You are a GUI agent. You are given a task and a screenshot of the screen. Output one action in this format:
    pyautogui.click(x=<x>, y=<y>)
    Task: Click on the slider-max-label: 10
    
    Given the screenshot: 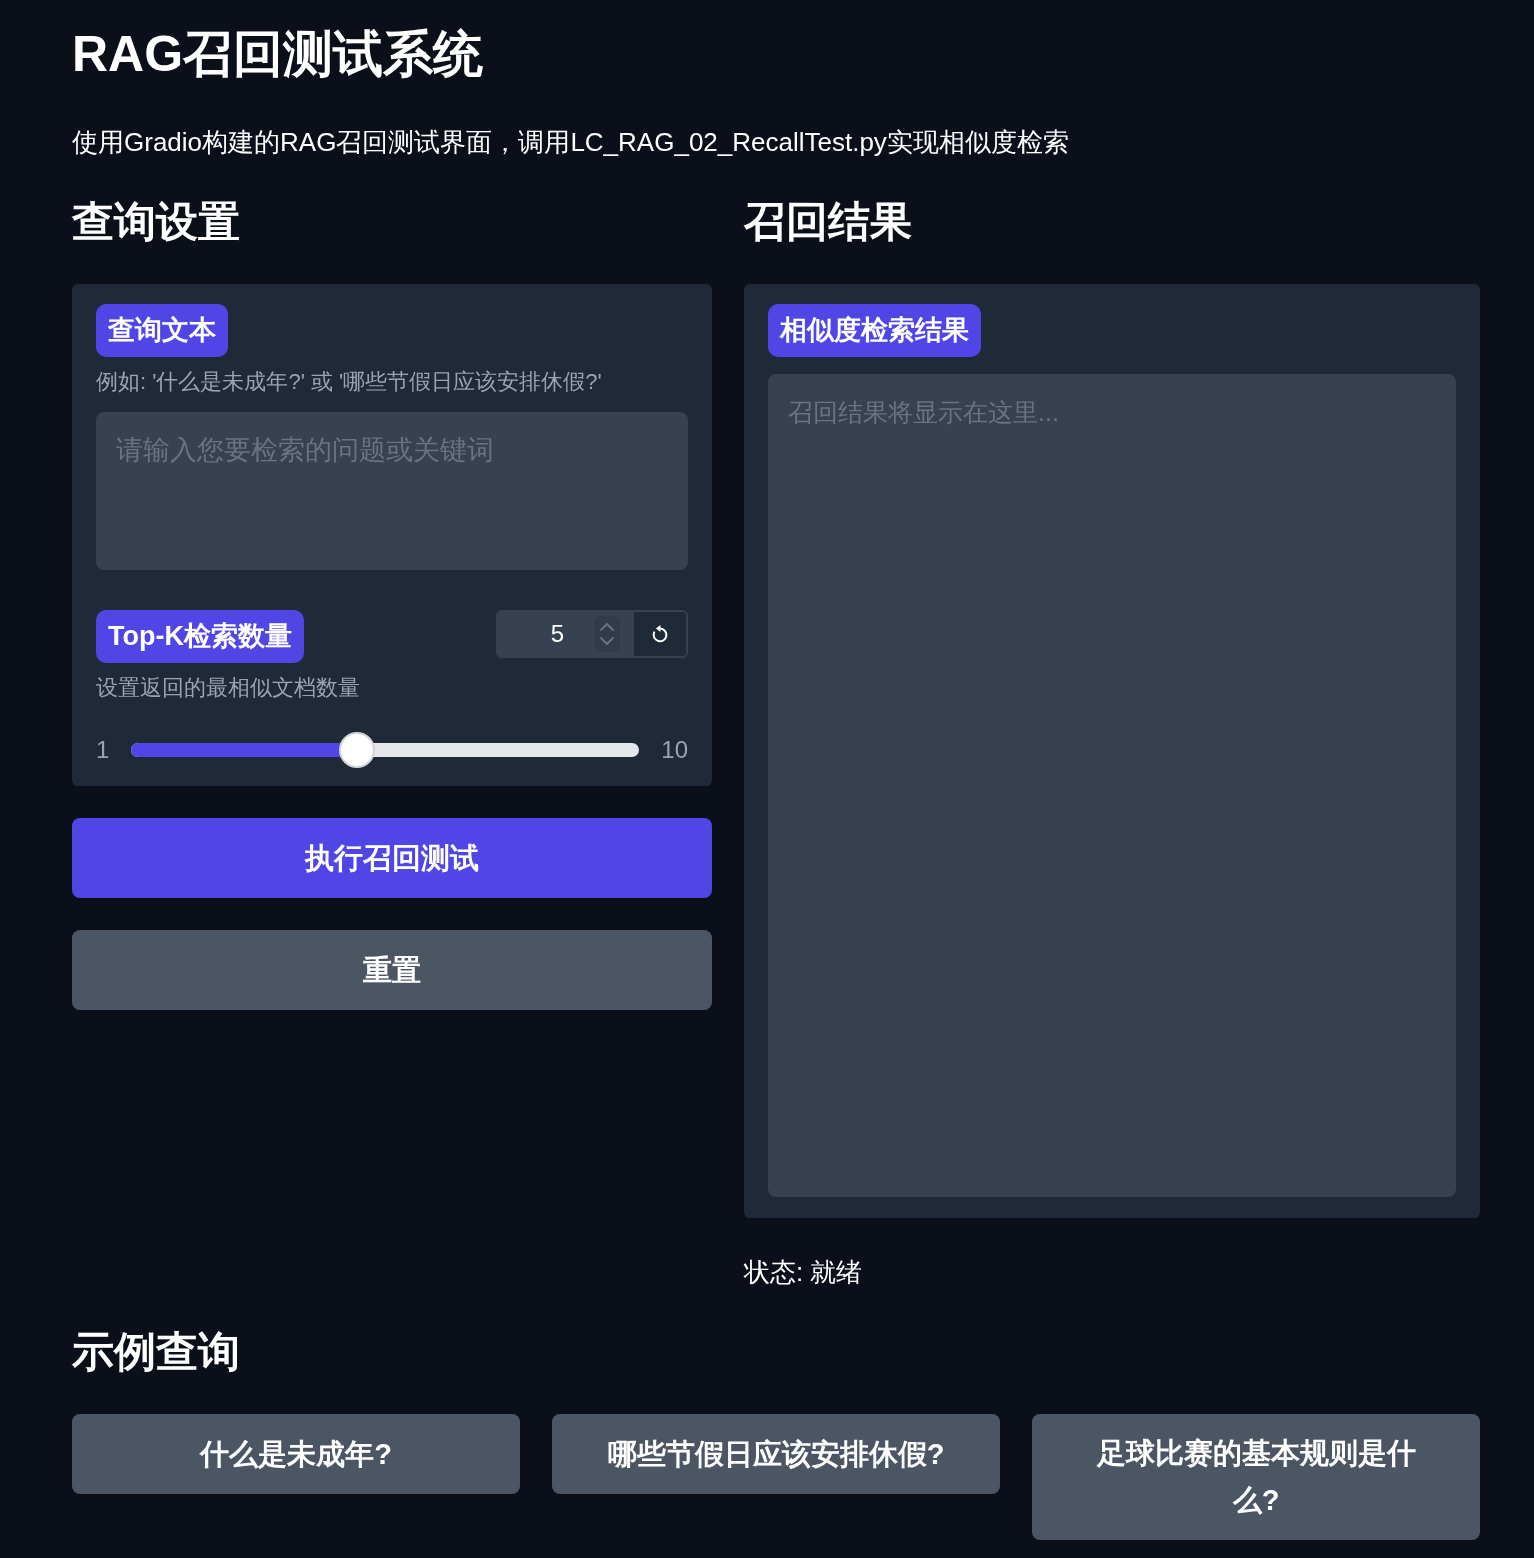 What is the action you would take?
    pyautogui.click(x=674, y=750)
    